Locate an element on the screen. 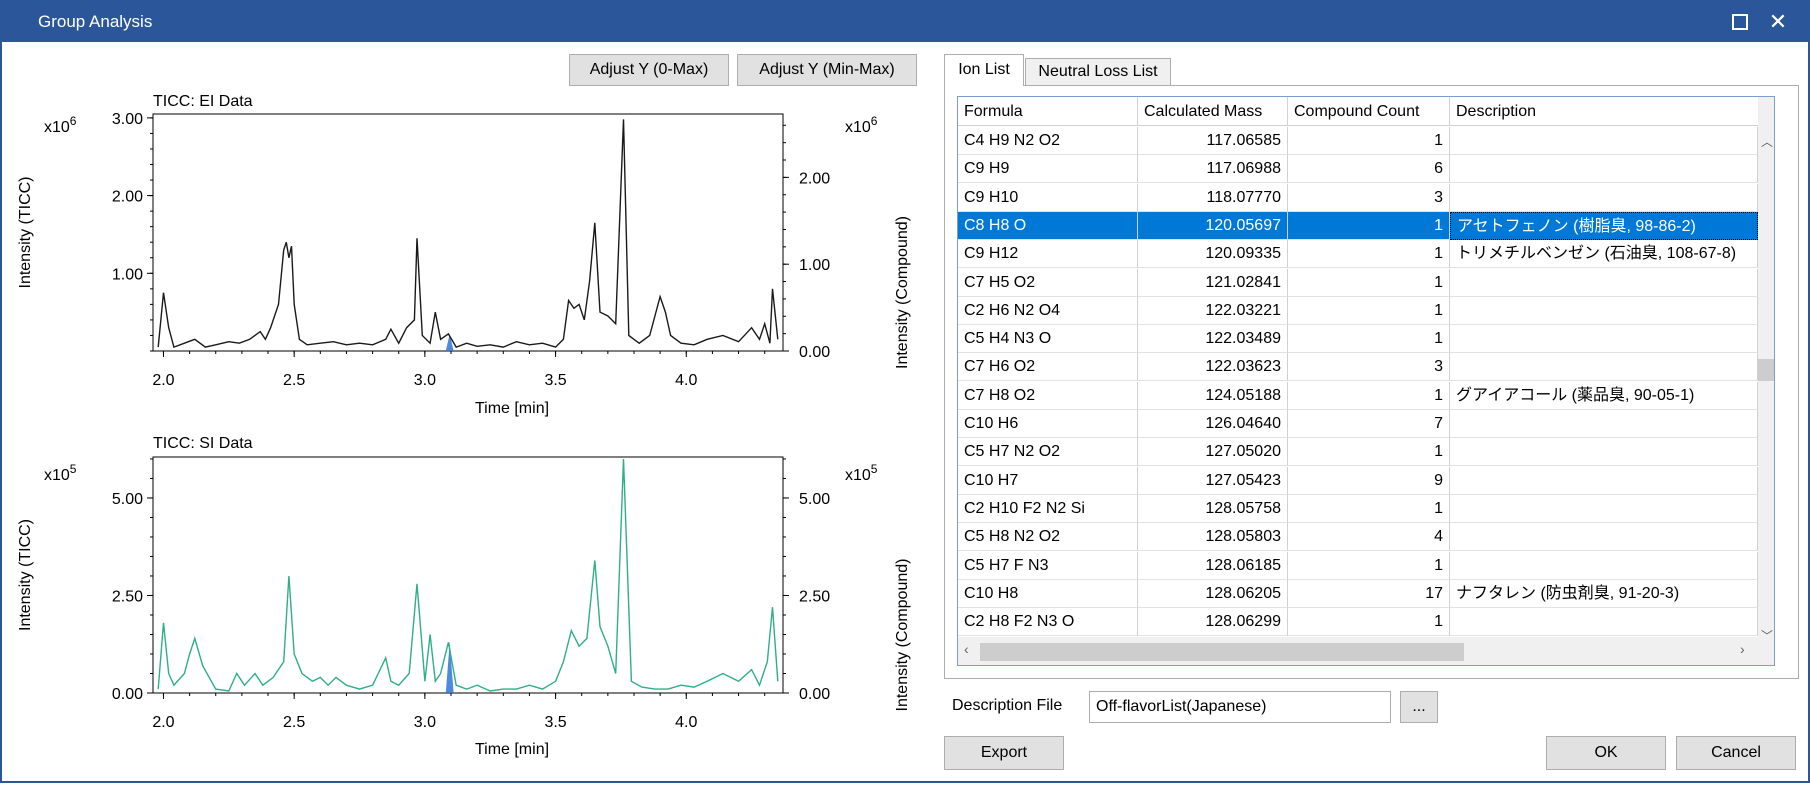 The height and width of the screenshot is (785, 1810). mass-cell: 124.05188 is located at coordinates (1213, 395).